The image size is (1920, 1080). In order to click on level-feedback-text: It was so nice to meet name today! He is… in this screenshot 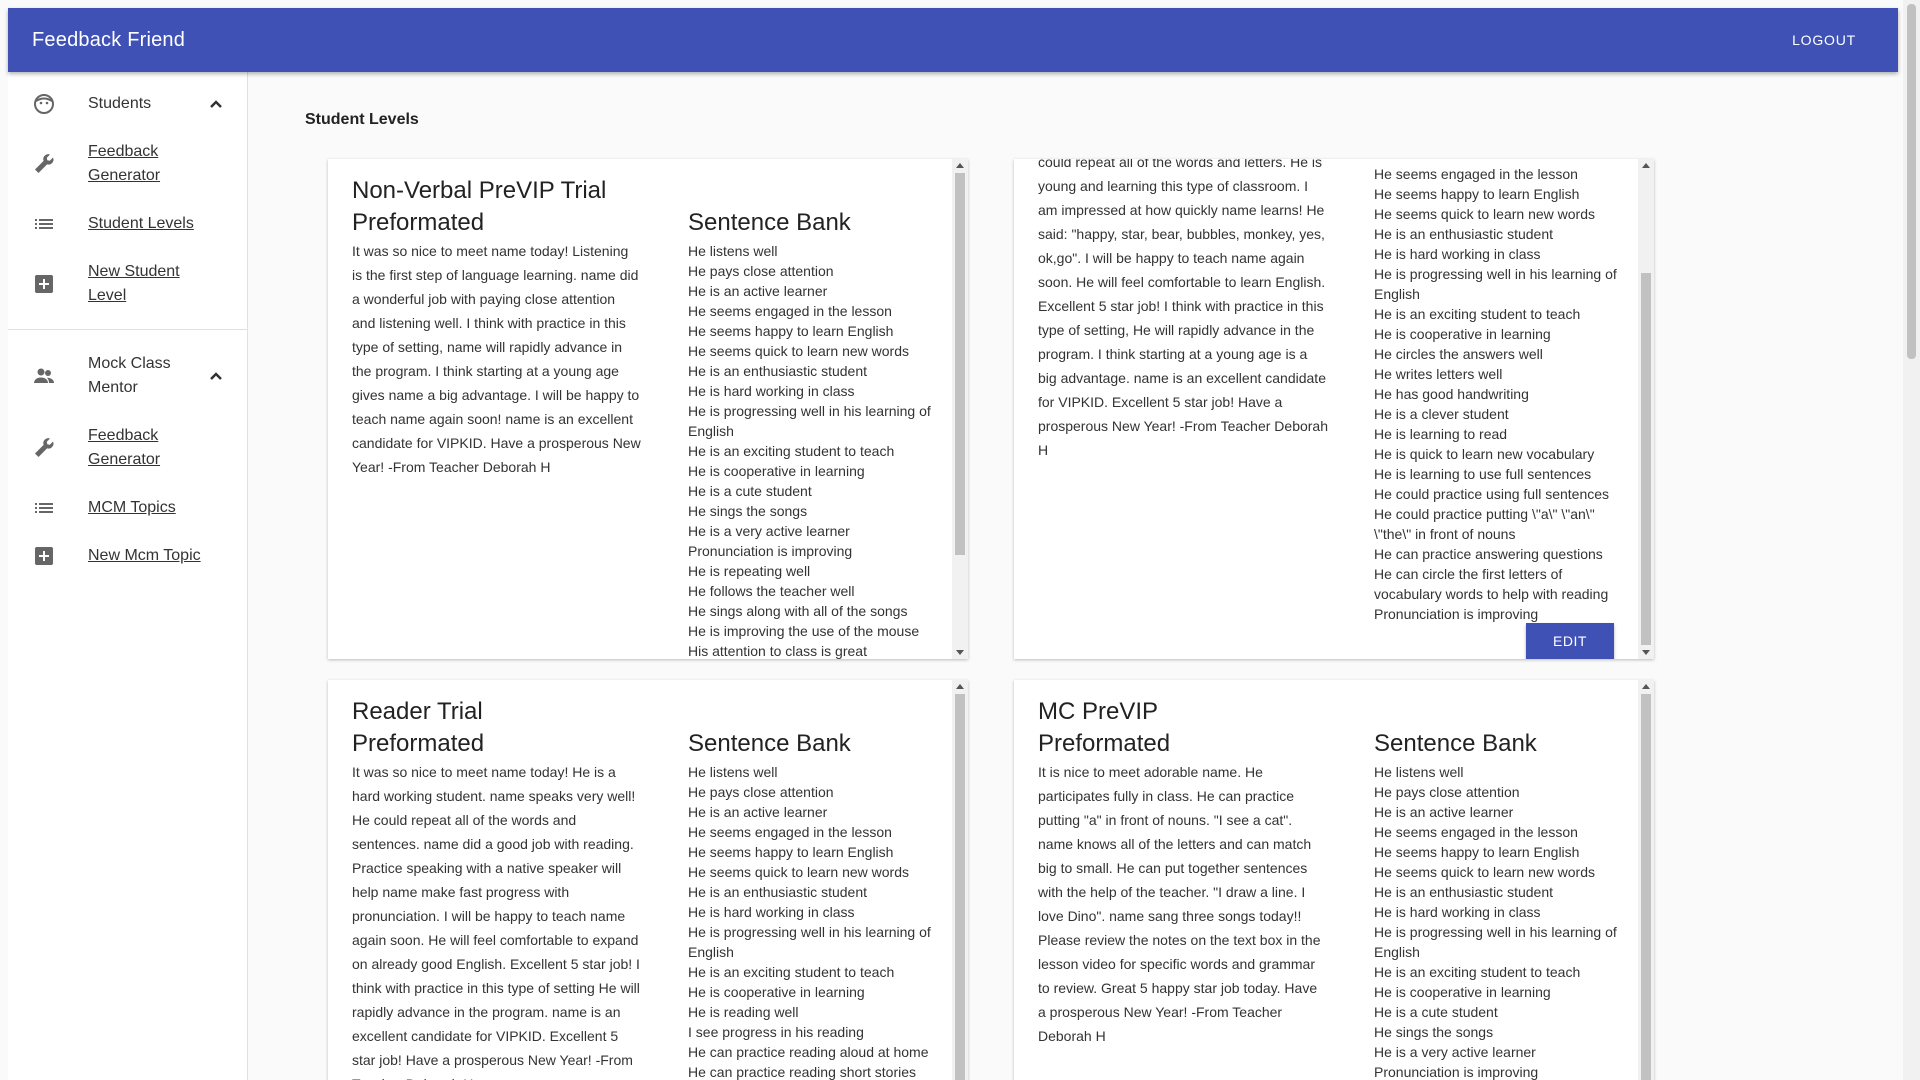, I will do `click(496, 922)`.